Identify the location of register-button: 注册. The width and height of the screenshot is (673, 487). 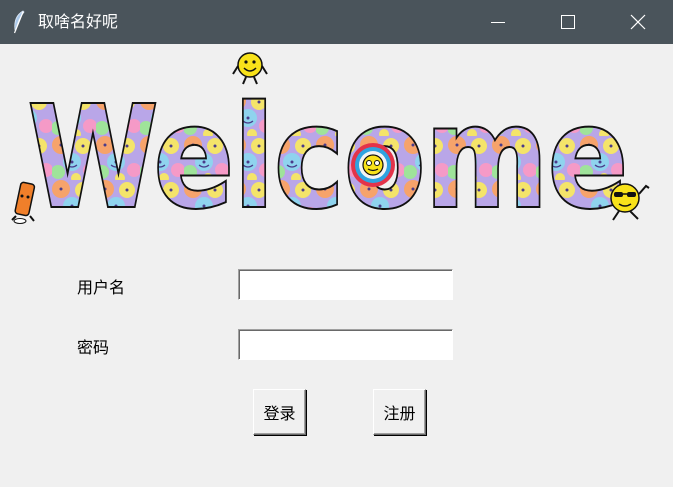
(399, 412).